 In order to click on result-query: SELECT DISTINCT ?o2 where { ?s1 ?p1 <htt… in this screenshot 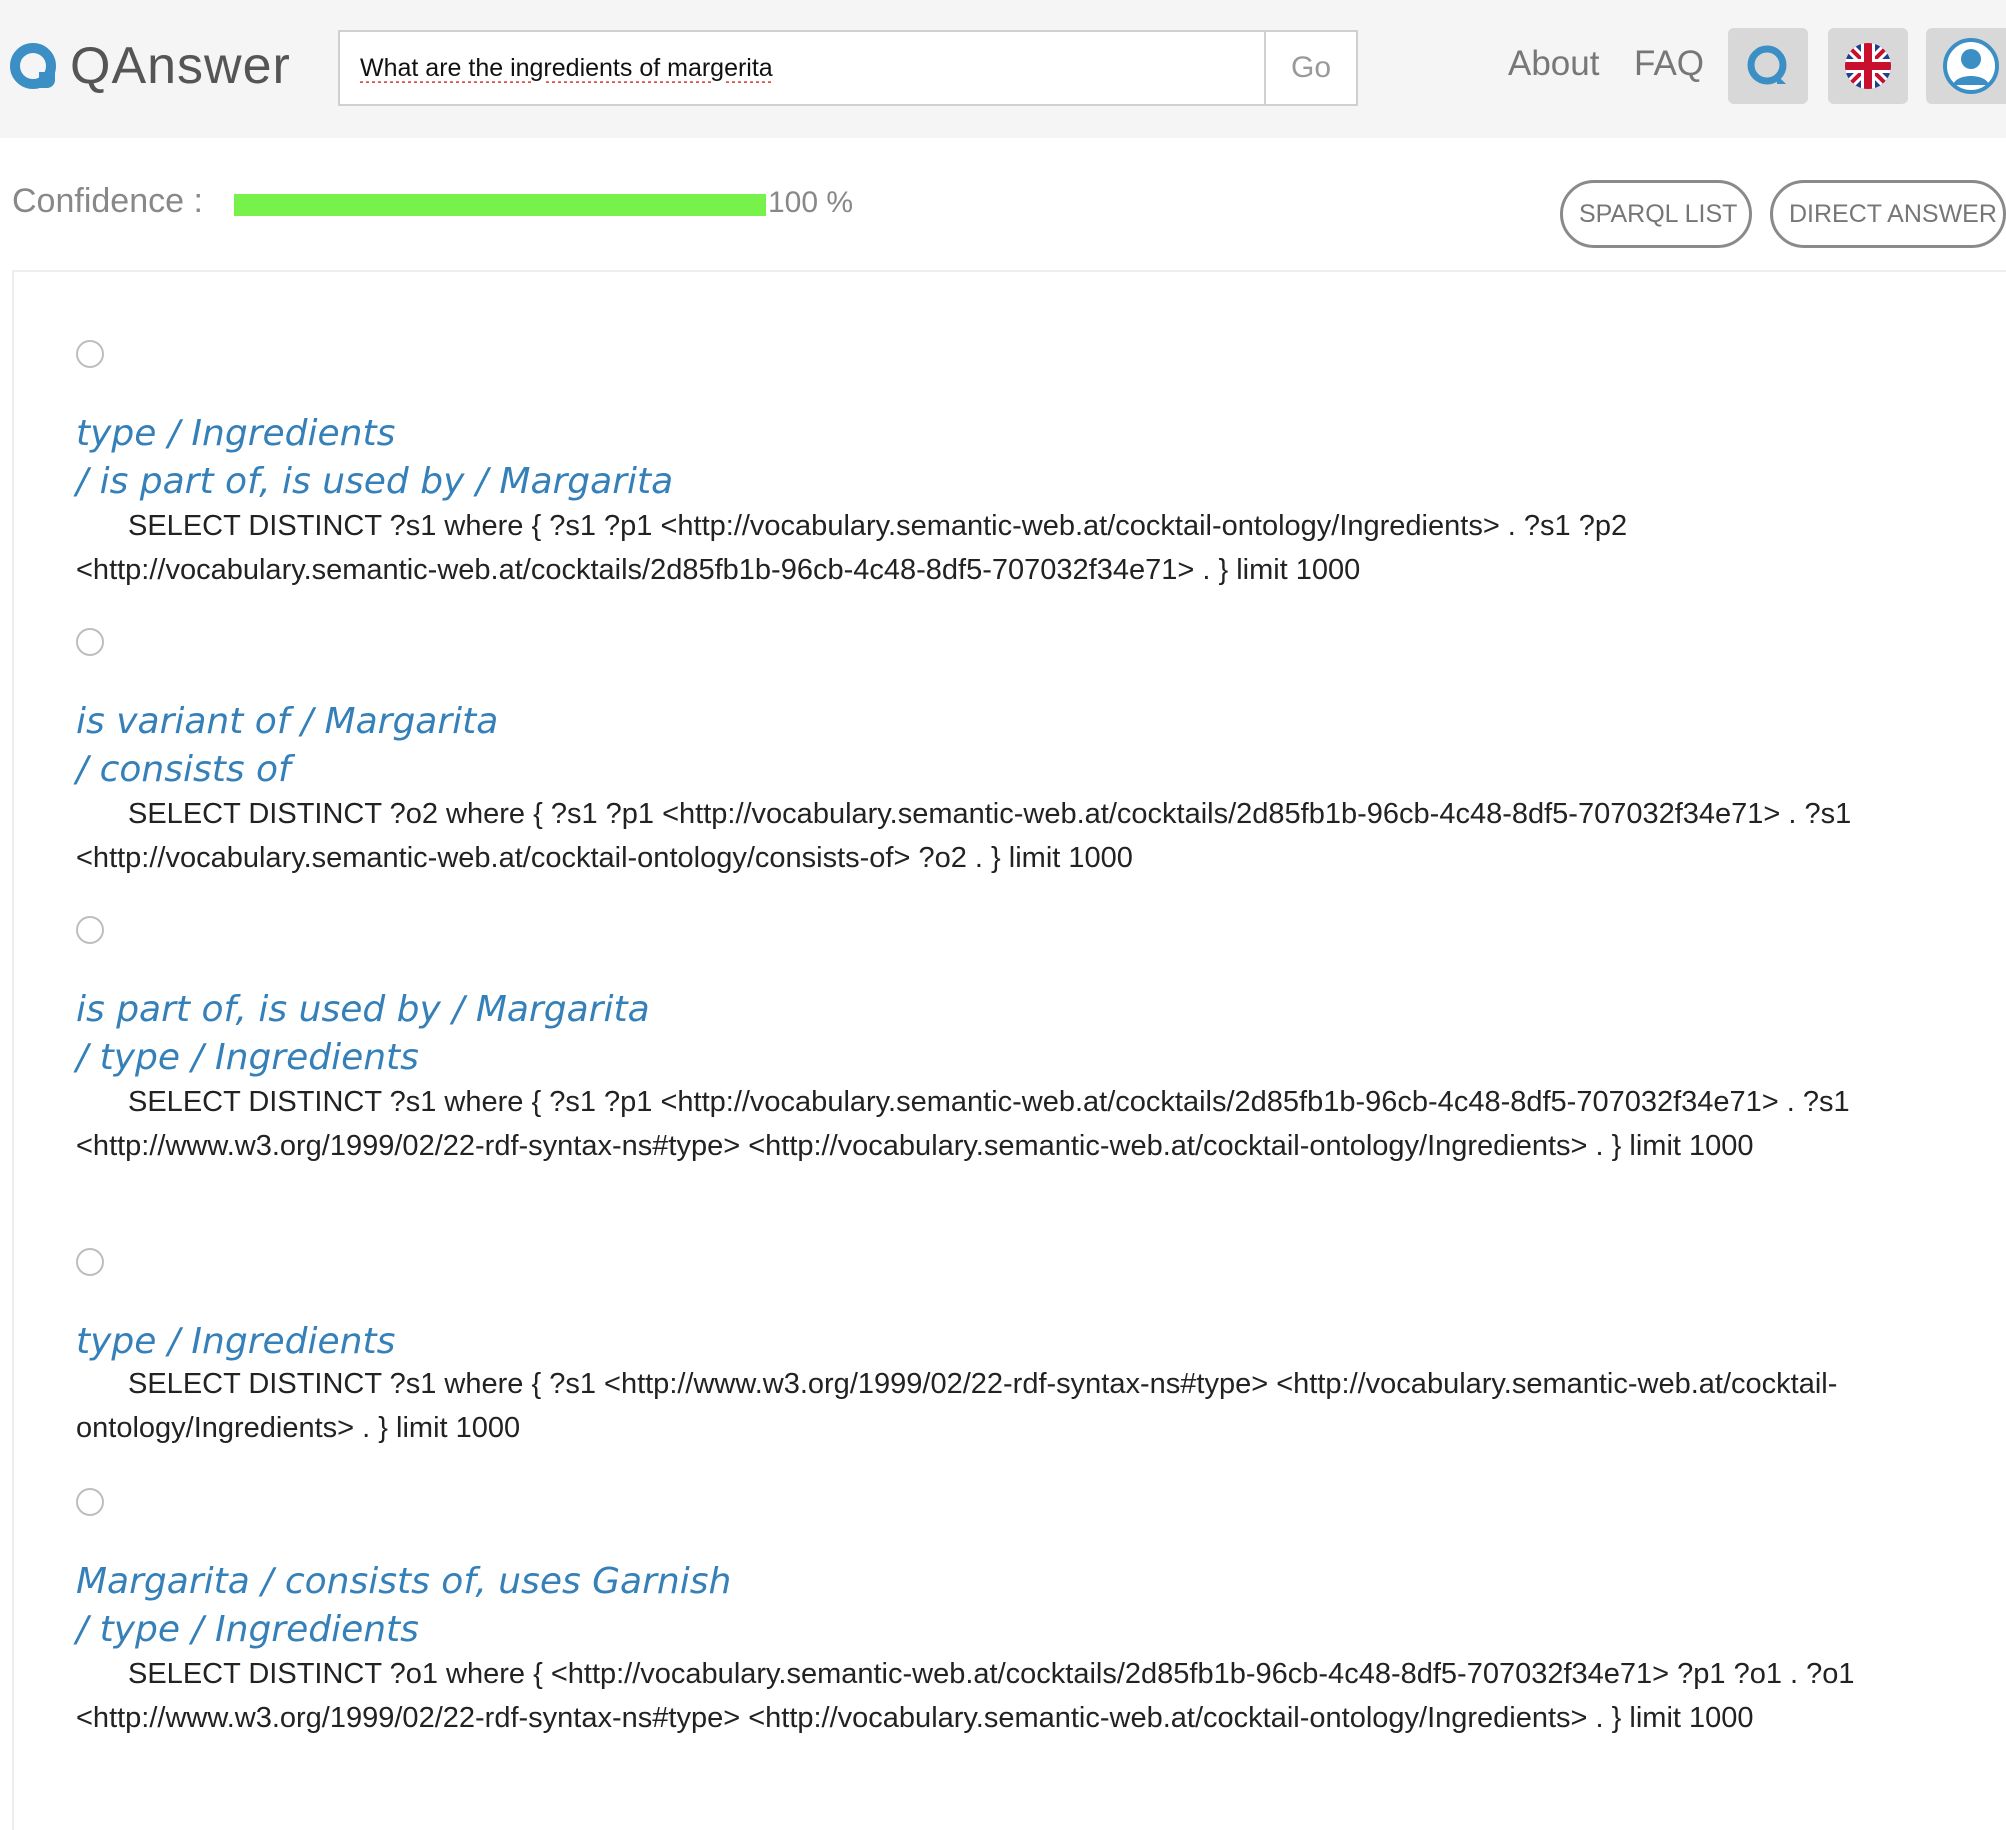, I will do `click(964, 836)`.